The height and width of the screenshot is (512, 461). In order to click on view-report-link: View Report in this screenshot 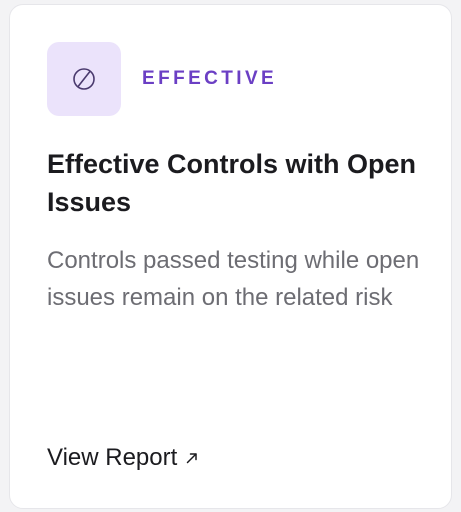, I will do `click(123, 458)`.